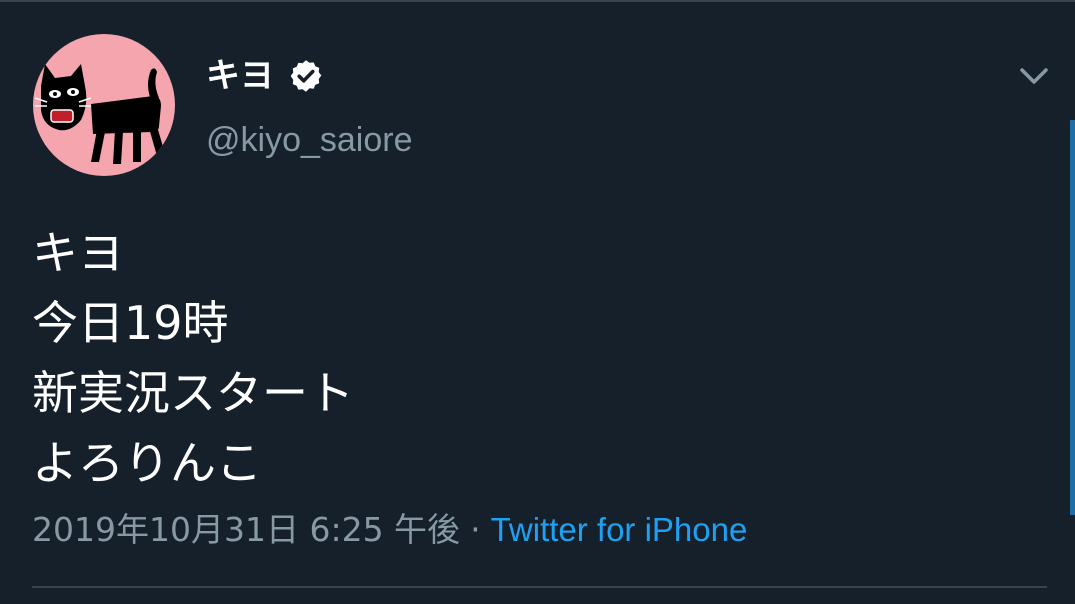  I want to click on author-name-row: キヨ, so click(265, 76).